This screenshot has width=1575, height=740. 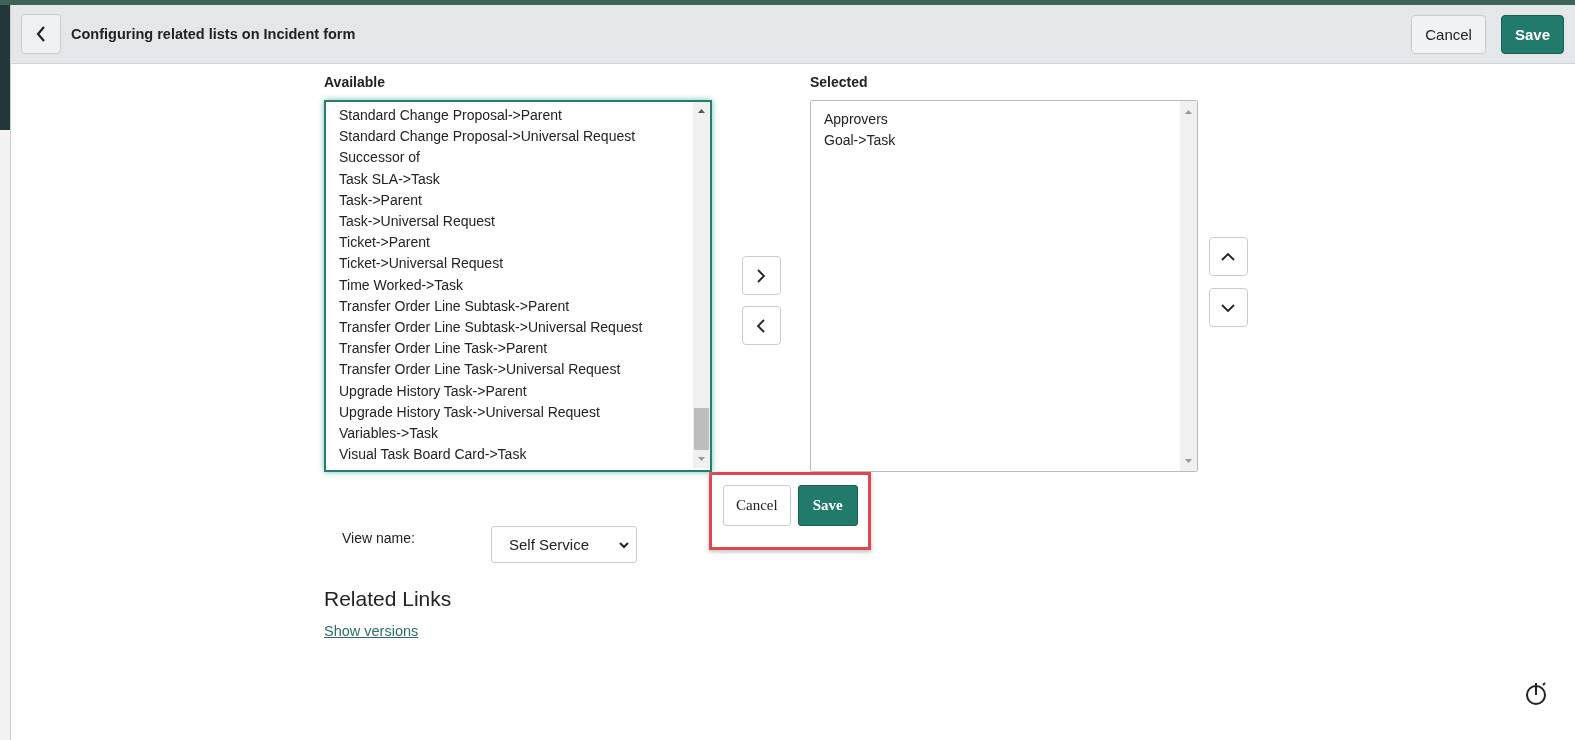 I want to click on list-option: Upgrade History Task->Parent, so click(x=516, y=391).